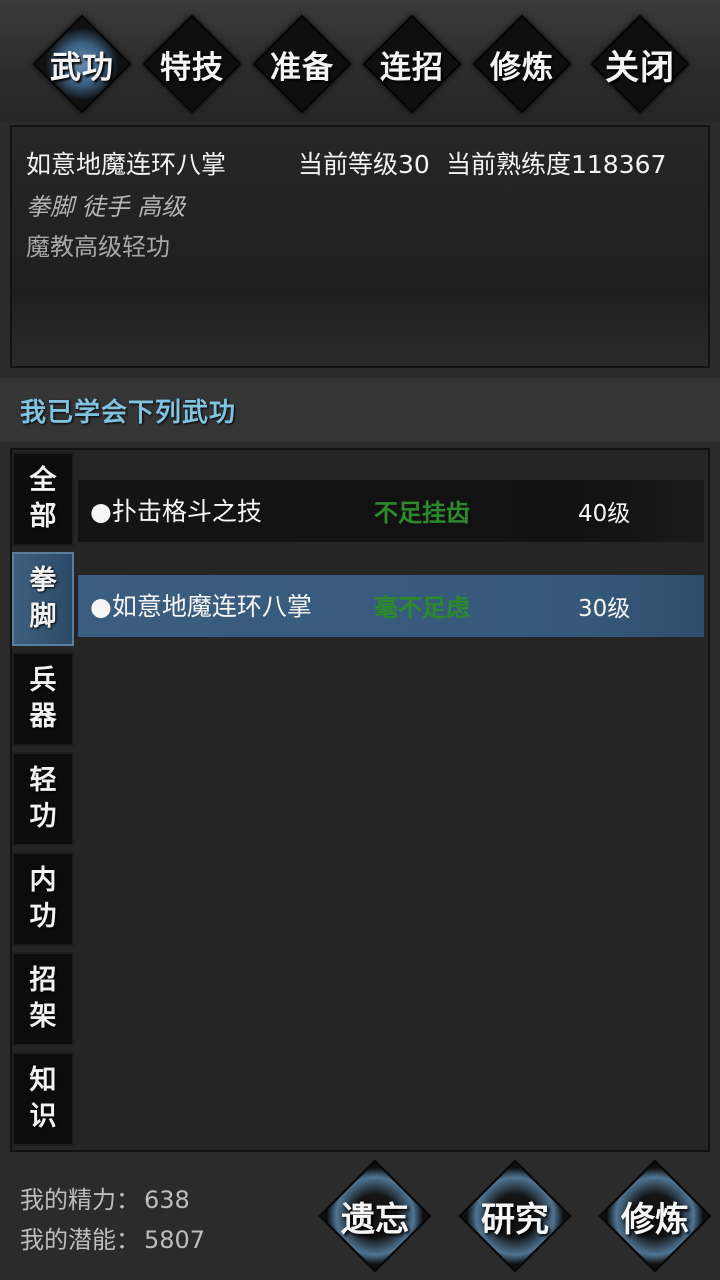 Image resolution: width=720 pixels, height=1280 pixels. I want to click on category-tab-char: 器, so click(43, 716).